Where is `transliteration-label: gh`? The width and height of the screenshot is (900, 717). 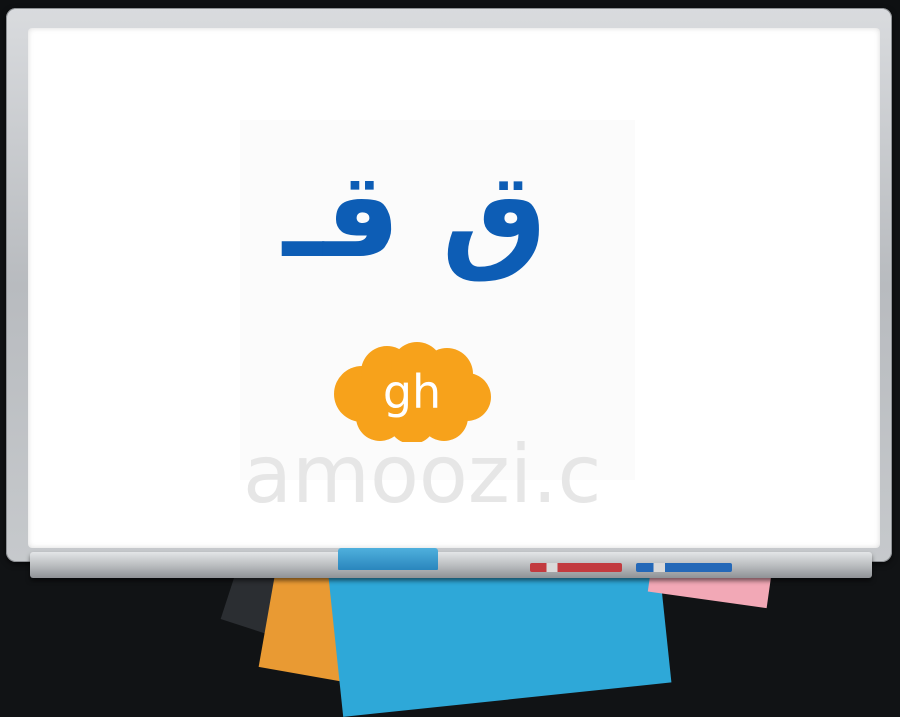 transliteration-label: gh is located at coordinates (412, 392).